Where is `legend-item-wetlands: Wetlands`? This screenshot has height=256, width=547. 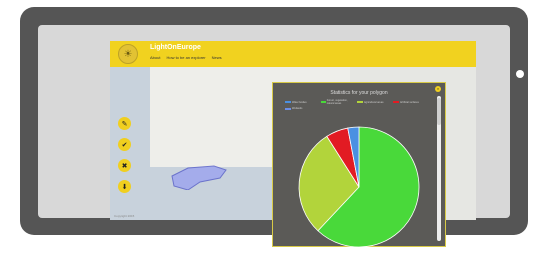
legend-item-wetlands: Wetlands is located at coordinates (302, 108).